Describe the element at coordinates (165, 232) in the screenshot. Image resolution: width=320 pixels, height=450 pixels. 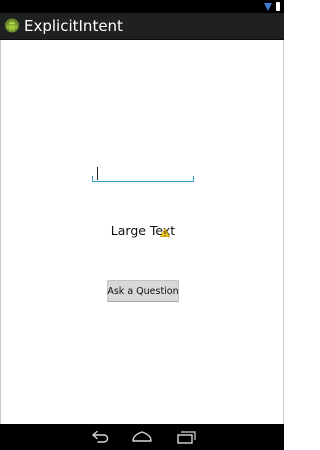
I see `warning-icon` at that location.